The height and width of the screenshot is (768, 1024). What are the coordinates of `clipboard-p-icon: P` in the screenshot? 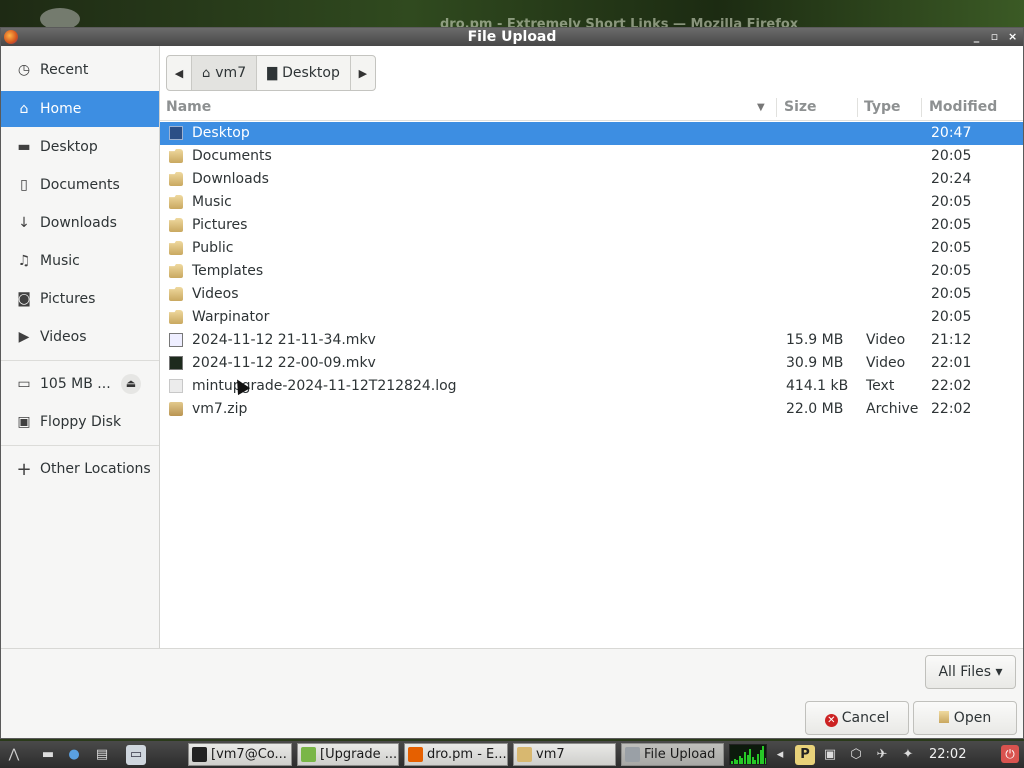 It's located at (805, 755).